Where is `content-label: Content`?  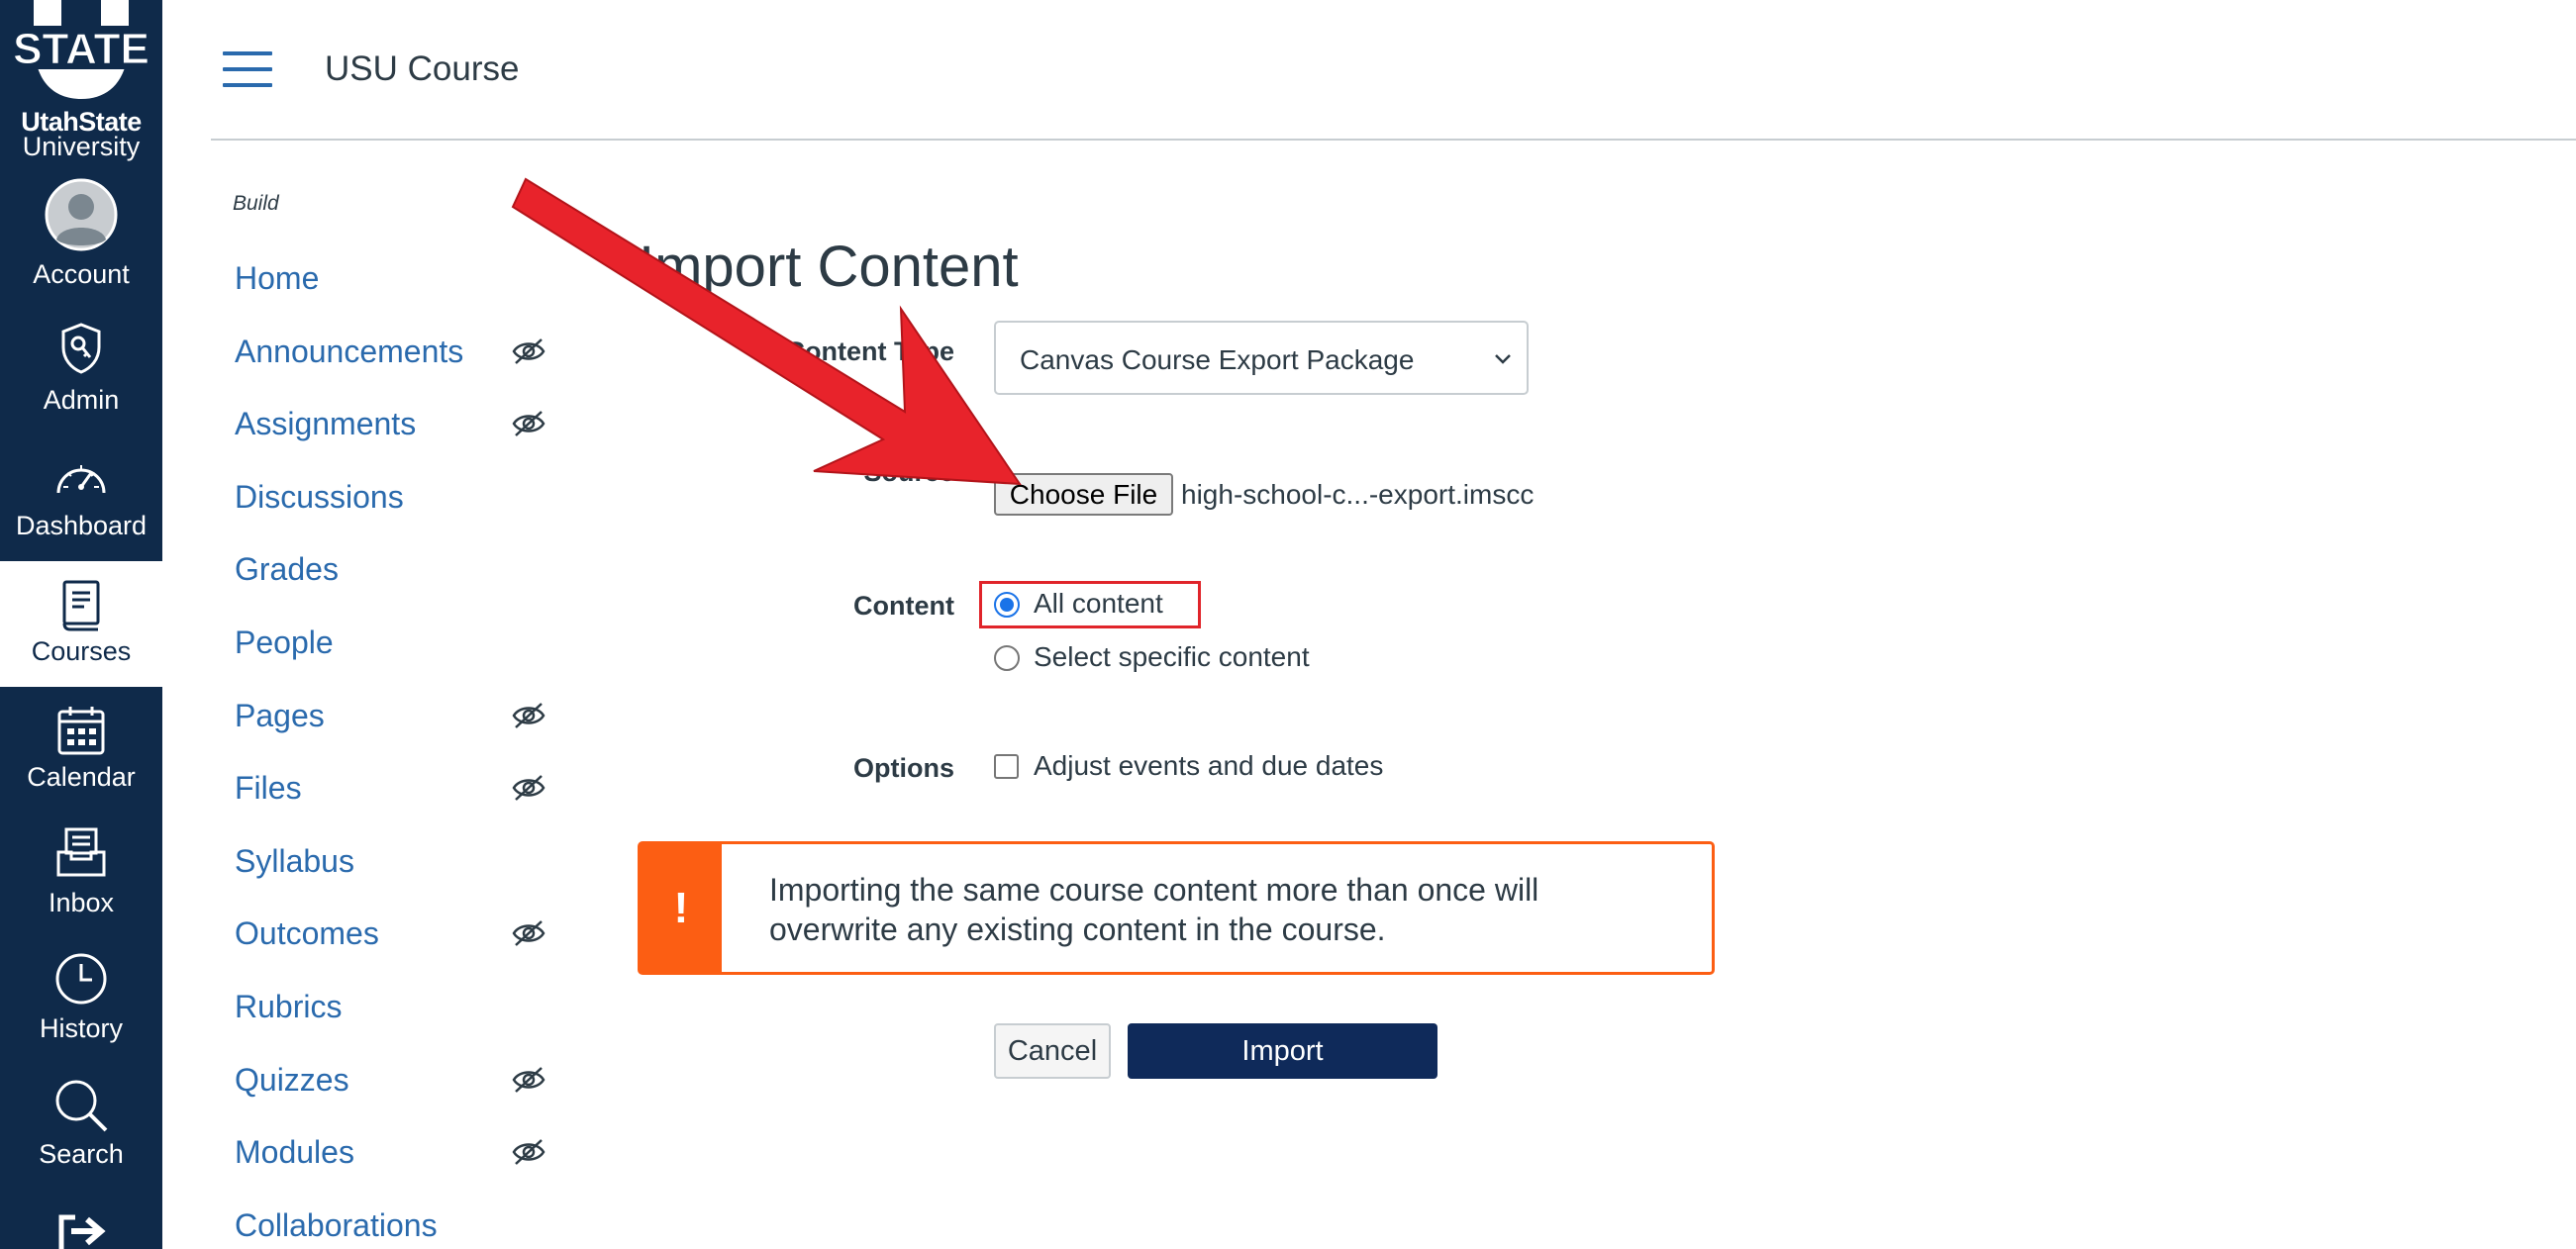
content-label: Content is located at coordinates (904, 606).